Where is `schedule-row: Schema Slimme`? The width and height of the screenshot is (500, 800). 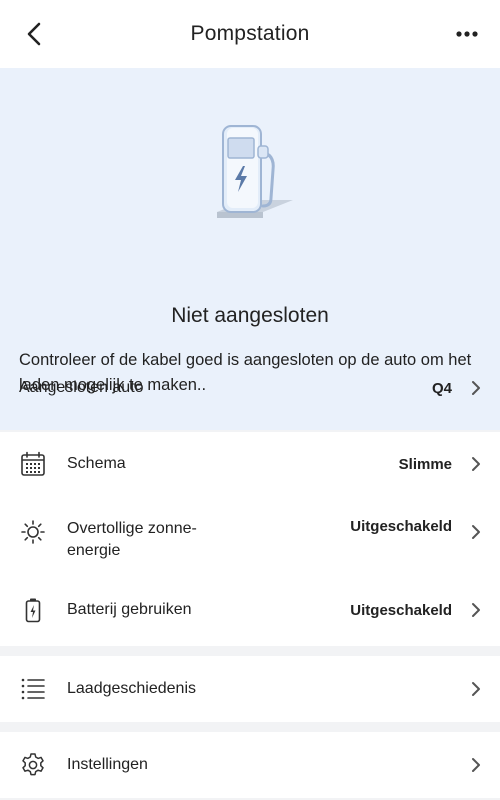
schedule-row: Schema Slimme is located at coordinates (250, 464).